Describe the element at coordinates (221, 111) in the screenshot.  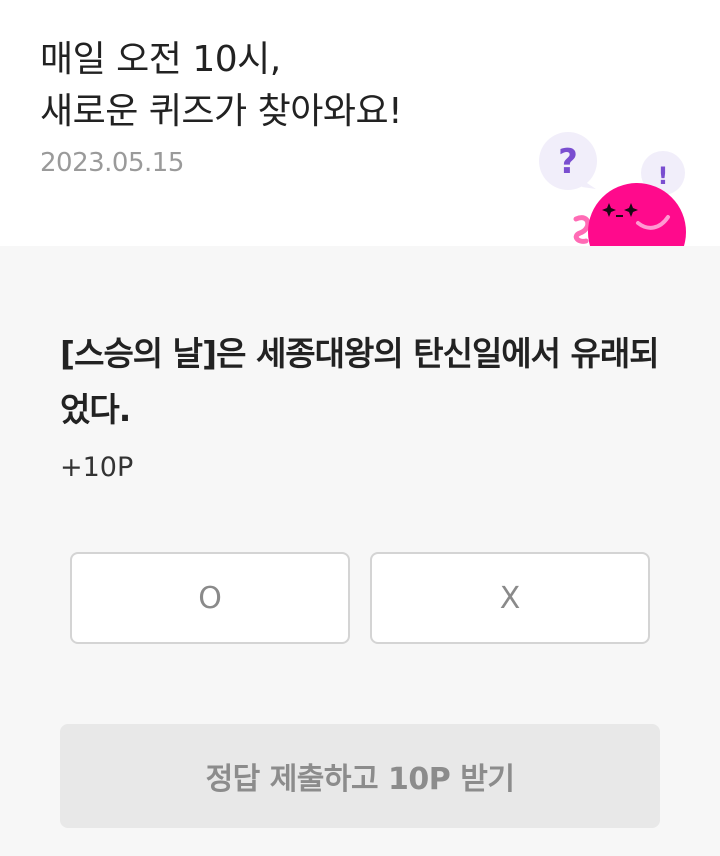
I see `headline-line-2: 새로운 퀴즈가 찾아와요!` at that location.